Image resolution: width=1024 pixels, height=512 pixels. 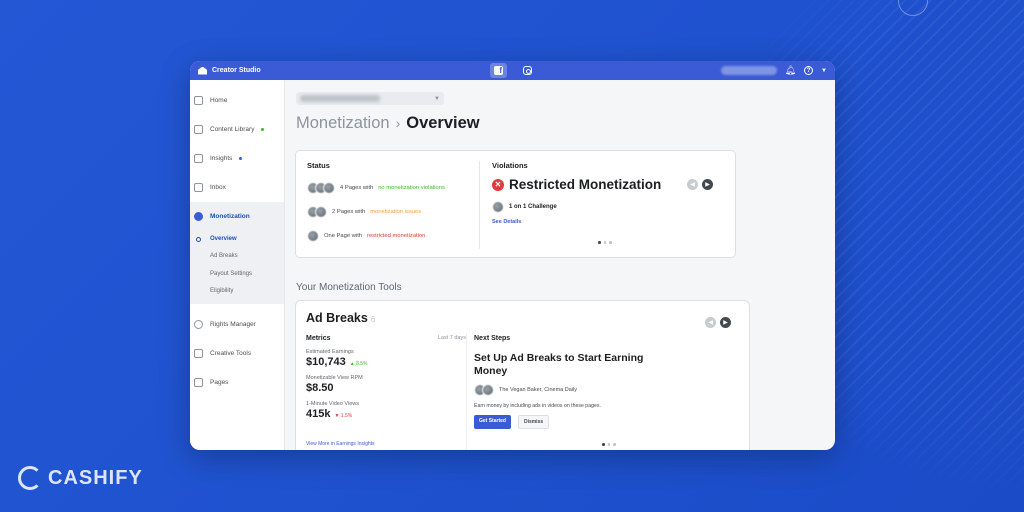 I want to click on next-steps-title: Set Up Ad Breaks to Start Earning Money, so click(x=559, y=364).